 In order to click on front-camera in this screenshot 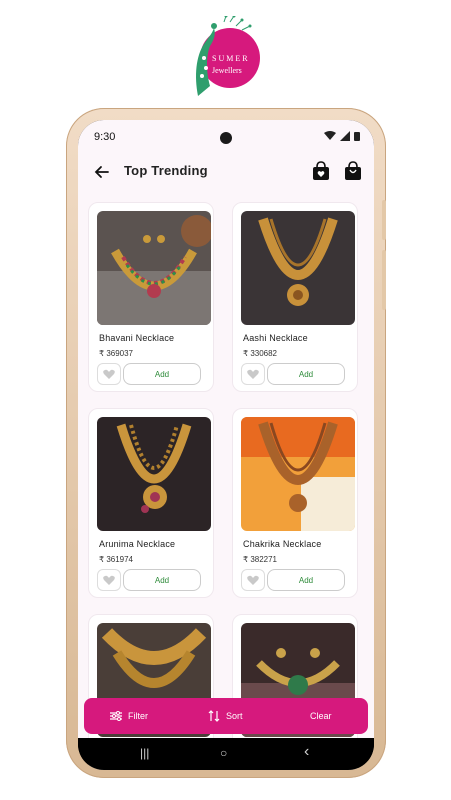, I will do `click(226, 138)`.